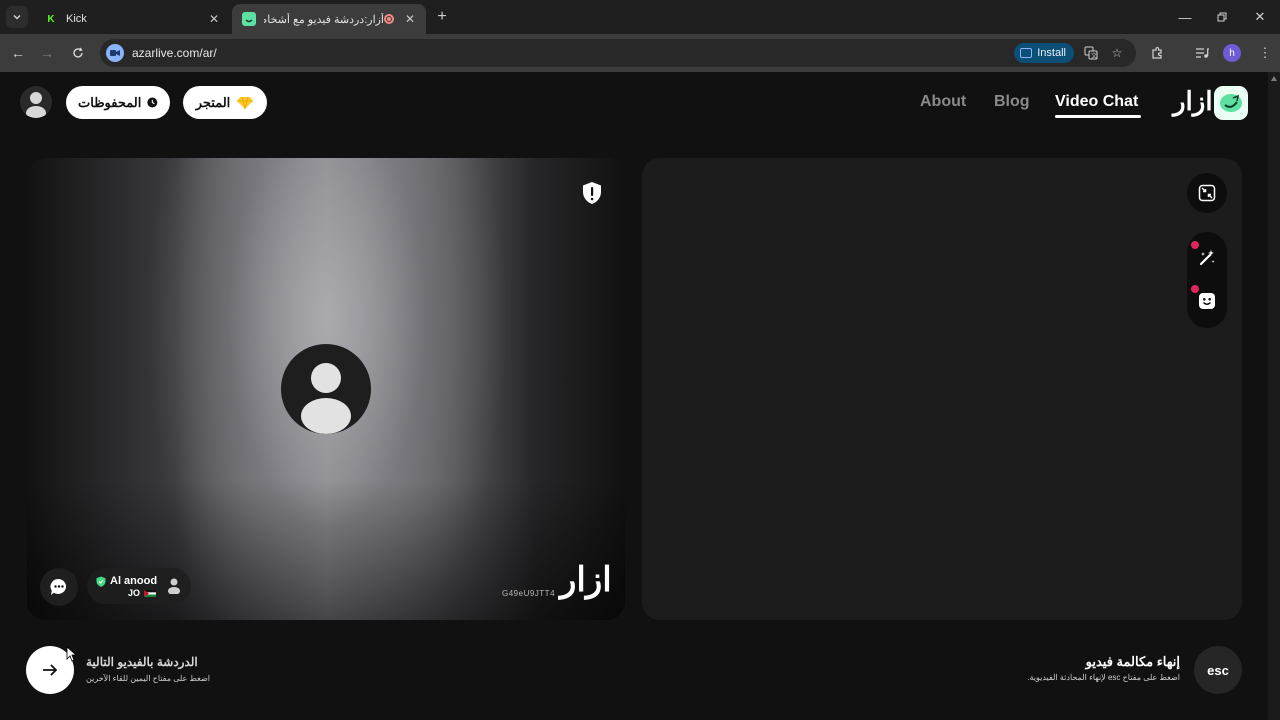 Image resolution: width=1280 pixels, height=720 pixels. I want to click on nav-blog-link: Blog, so click(1012, 102).